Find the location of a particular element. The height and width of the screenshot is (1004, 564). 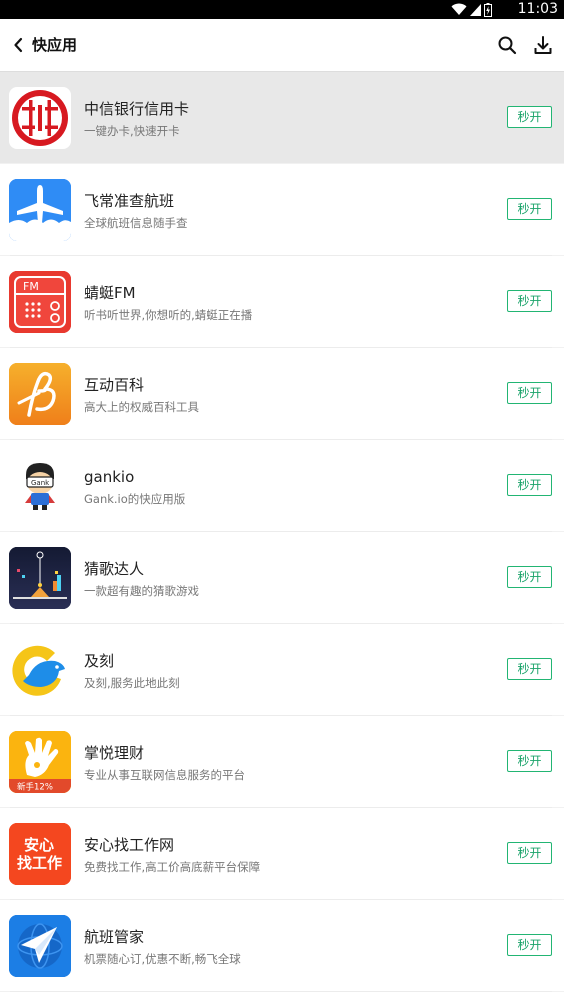

app-description: 高大上的权威百科工具 is located at coordinates (141, 407).